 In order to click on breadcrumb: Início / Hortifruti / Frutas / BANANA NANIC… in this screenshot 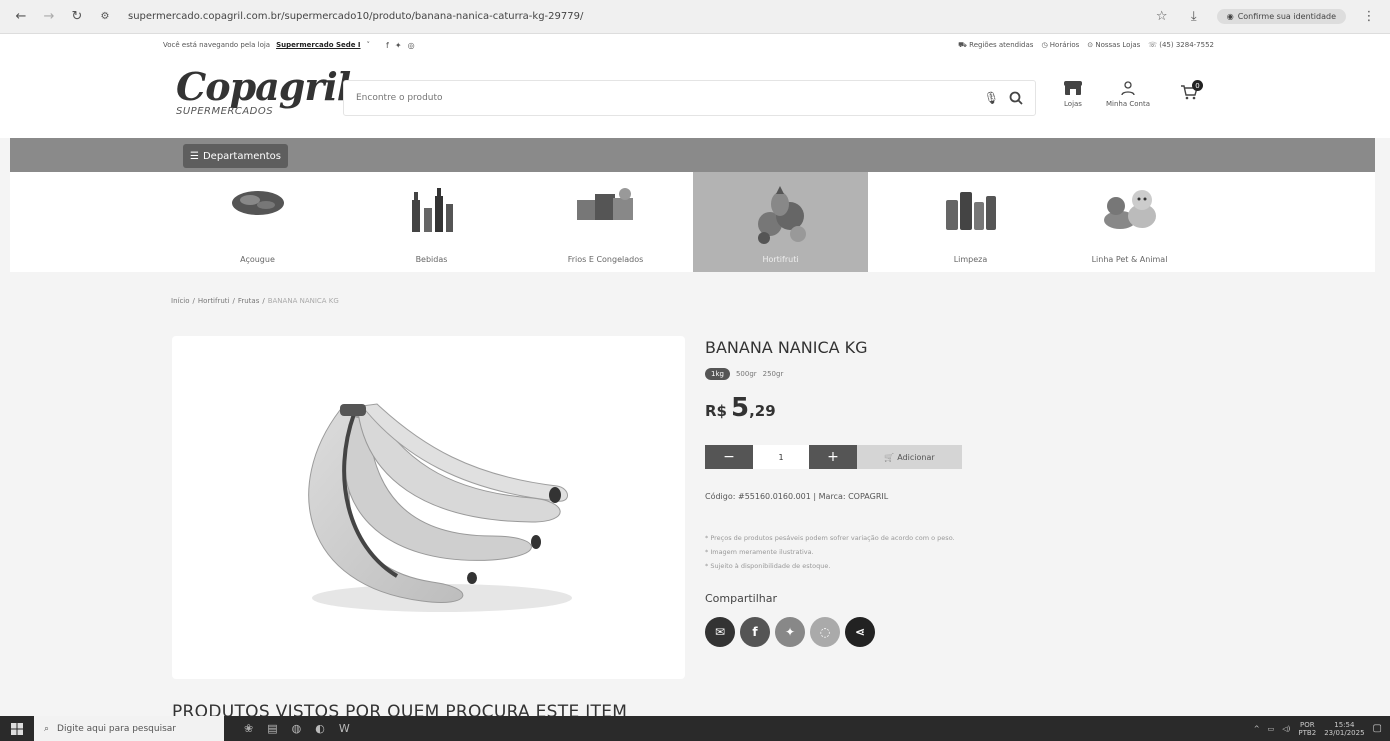, I will do `click(255, 301)`.